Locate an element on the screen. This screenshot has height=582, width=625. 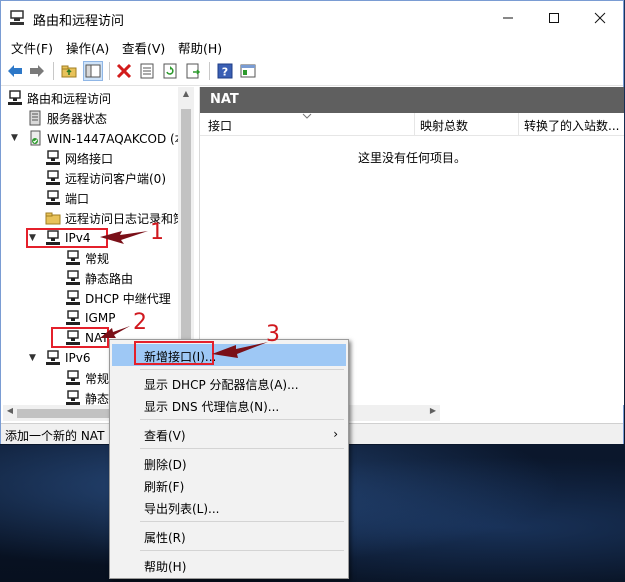
folder-up-icon is located at coordinates (69, 71).